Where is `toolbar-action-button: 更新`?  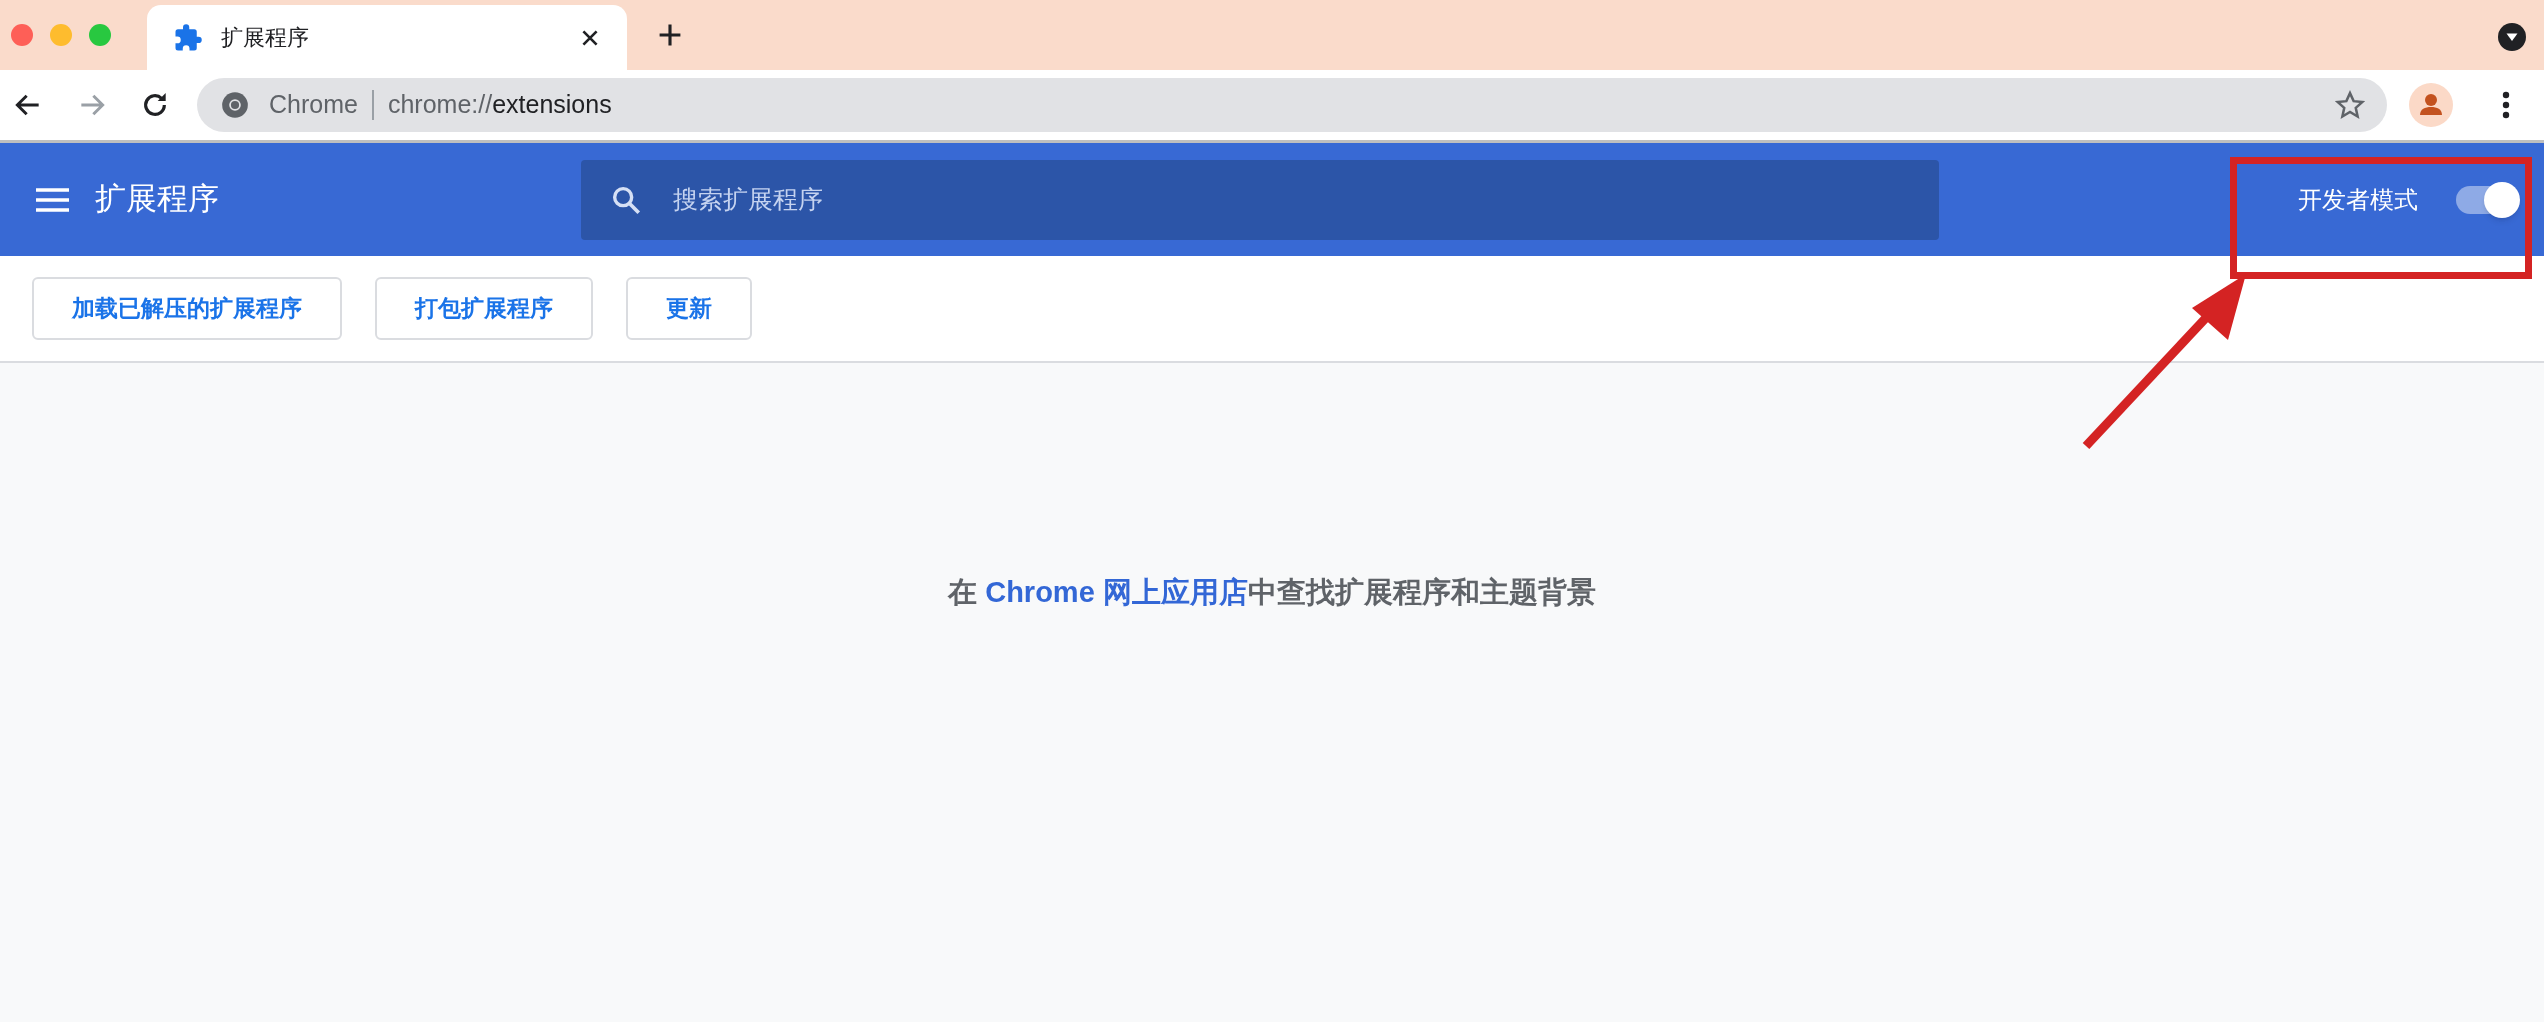 toolbar-action-button: 更新 is located at coordinates (689, 308).